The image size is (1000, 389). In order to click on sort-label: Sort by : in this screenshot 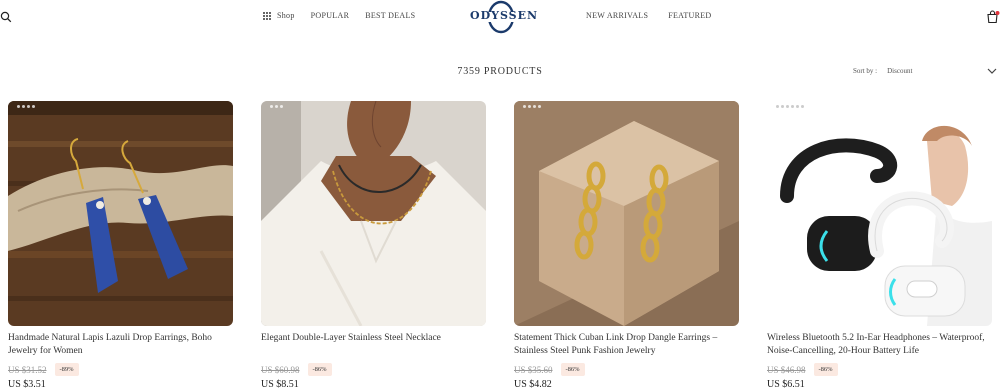, I will do `click(865, 71)`.